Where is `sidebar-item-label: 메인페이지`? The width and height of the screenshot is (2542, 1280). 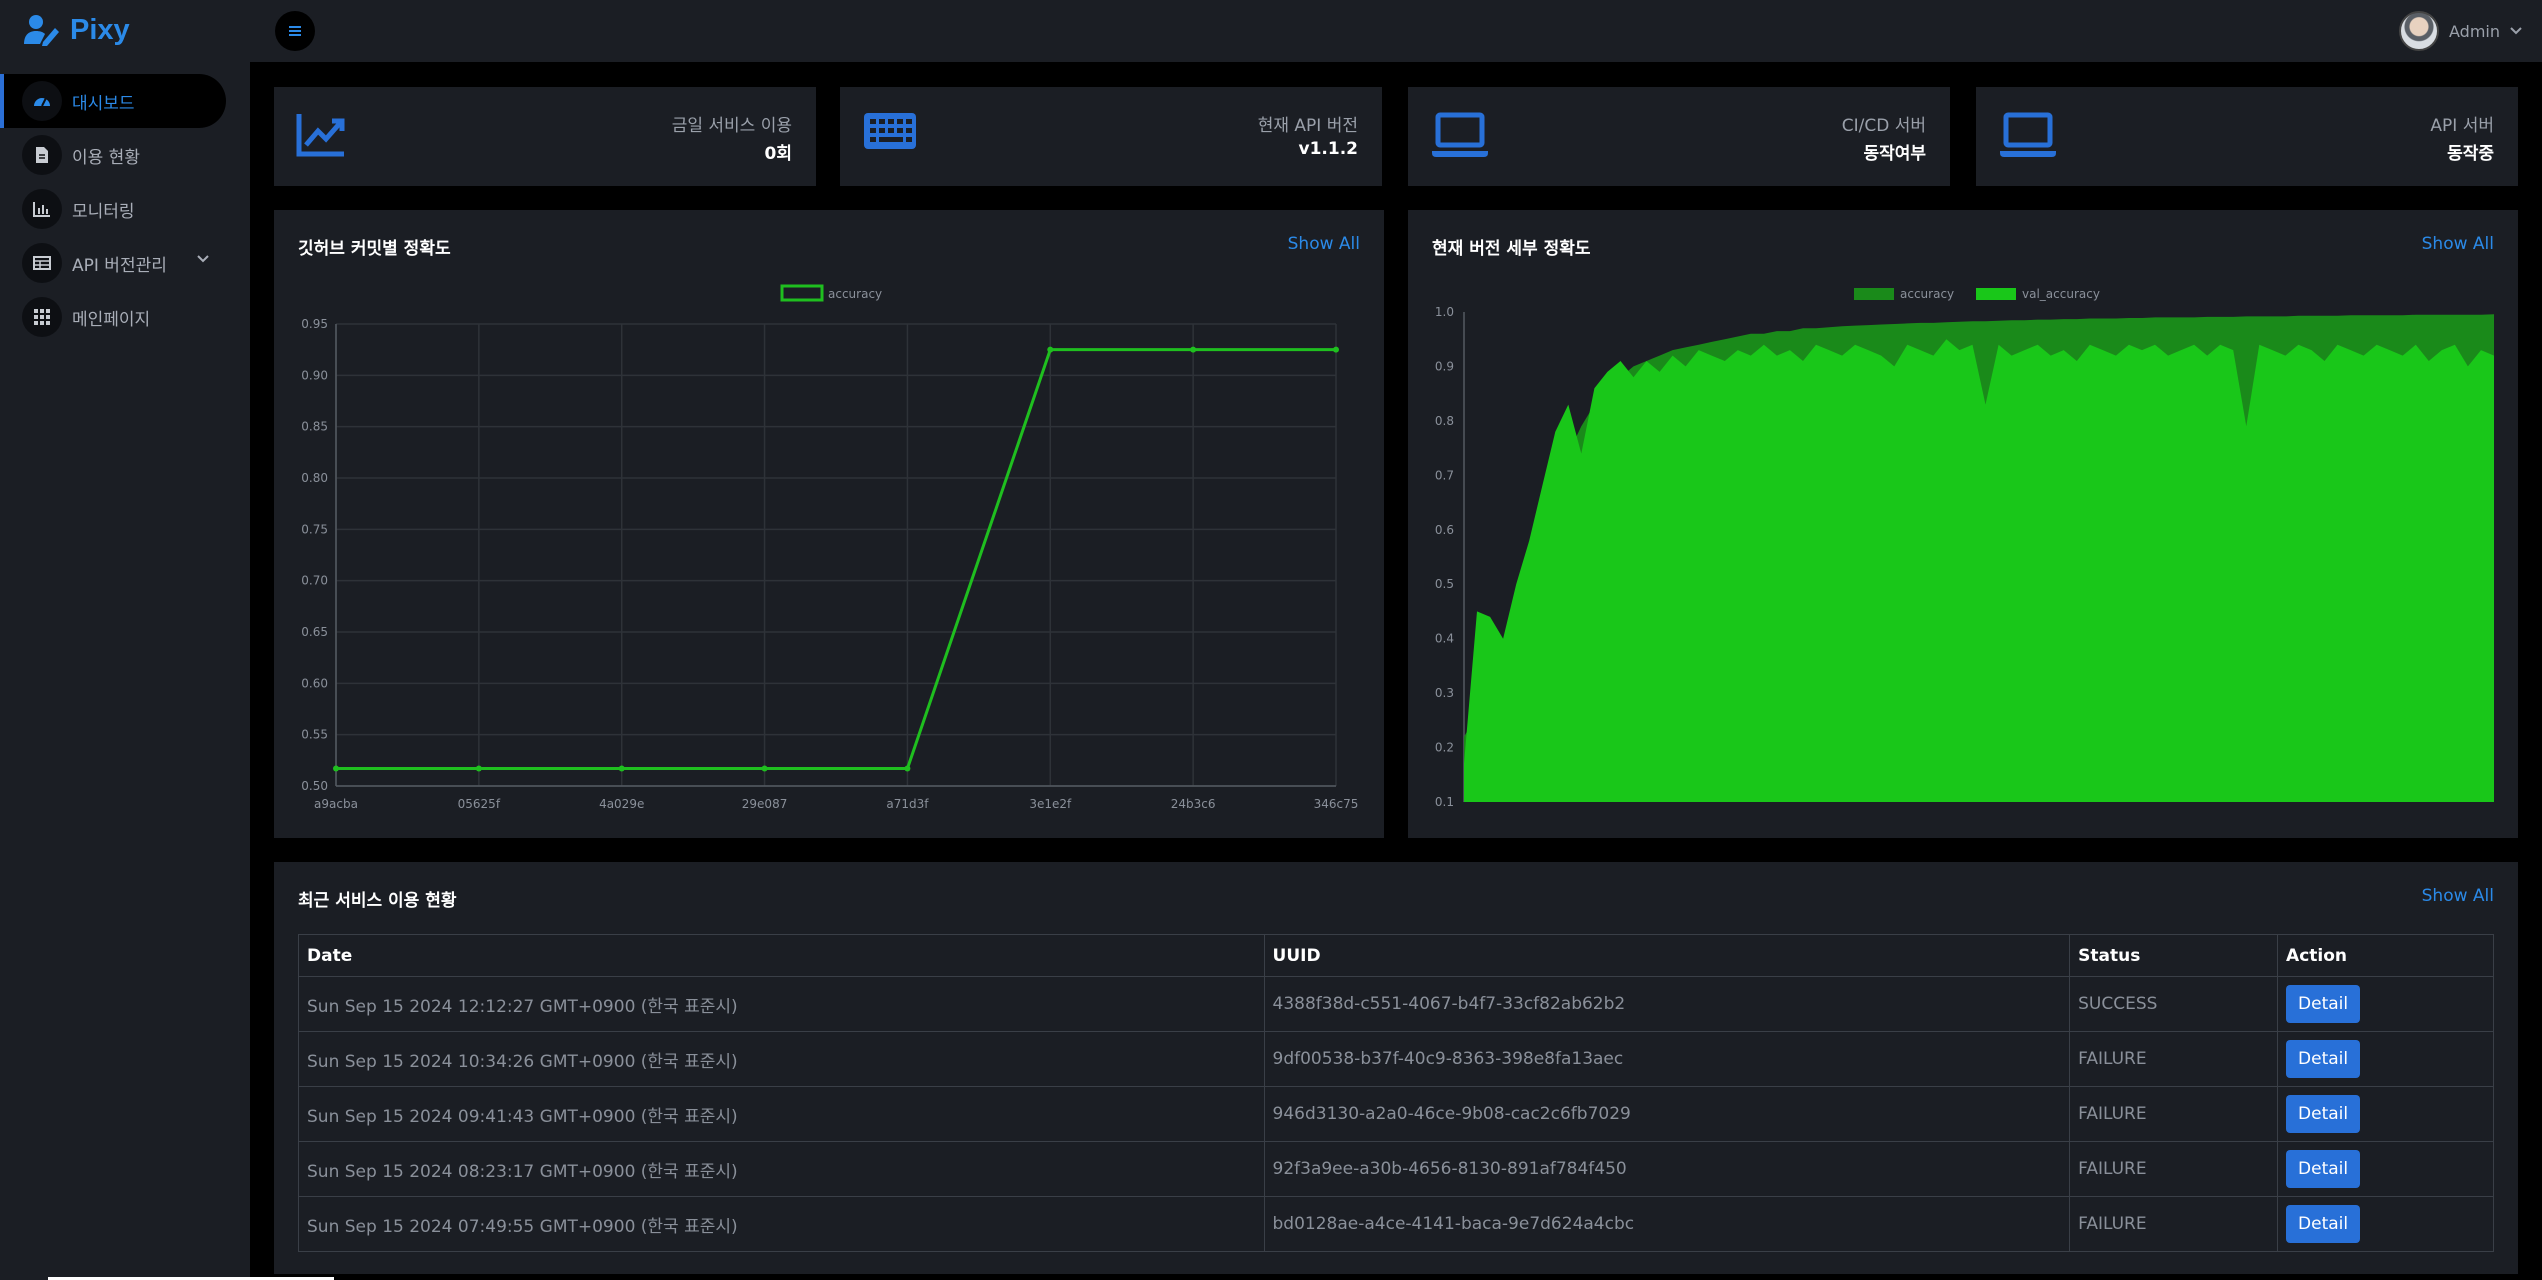 sidebar-item-label: 메인페이지 is located at coordinates (111, 319).